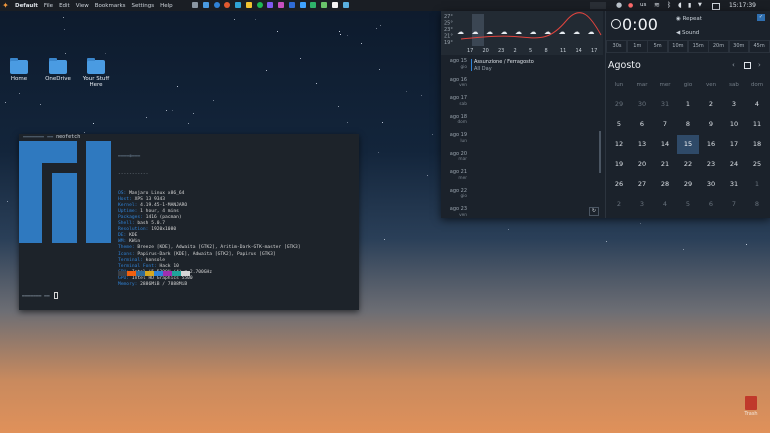 The width and height of the screenshot is (770, 433). I want to click on telegram-icon, so click(345, 4).